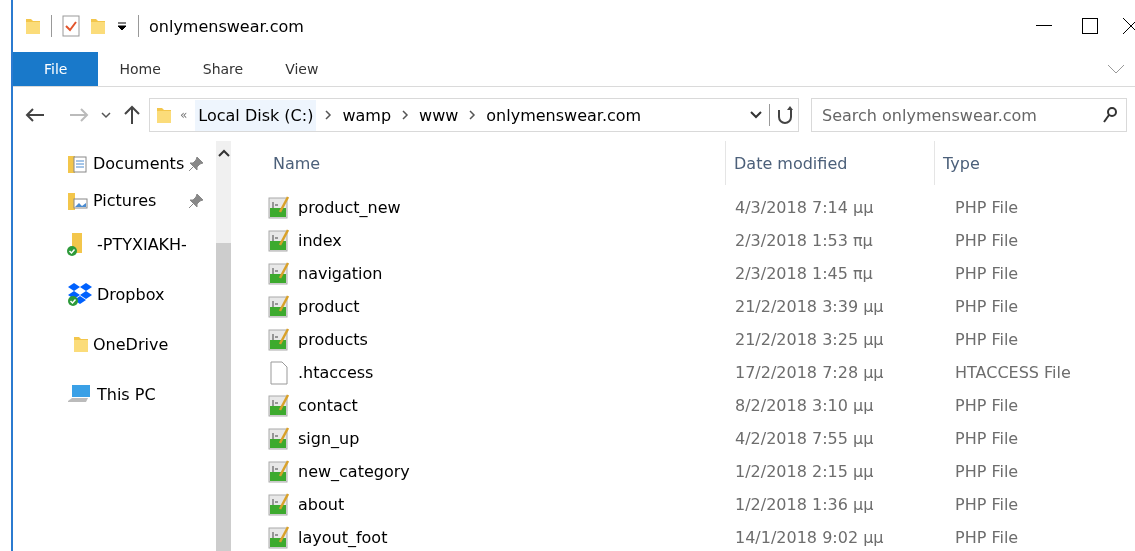 The image size is (1135, 551). Describe the element at coordinates (80, 394) in the screenshot. I see `computer-icon` at that location.